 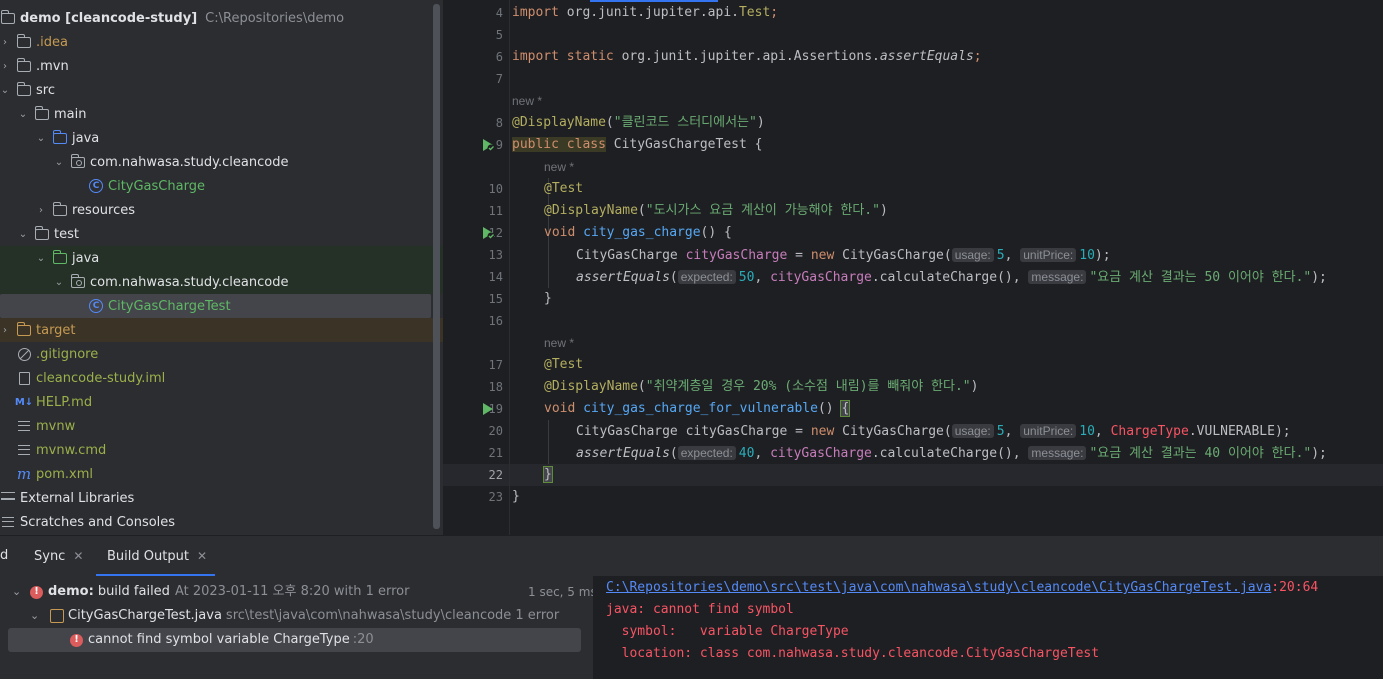 I want to click on tree-item-test: ⌄ test, so click(x=216, y=234).